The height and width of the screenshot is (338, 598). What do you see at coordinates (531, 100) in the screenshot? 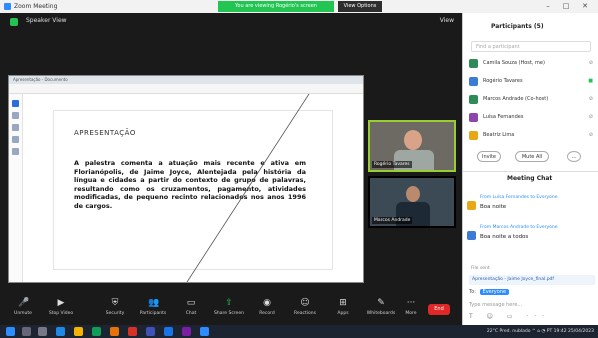
I see `participant-row: Marcos Andrade (Co-host) ⊘` at bounding box center [531, 100].